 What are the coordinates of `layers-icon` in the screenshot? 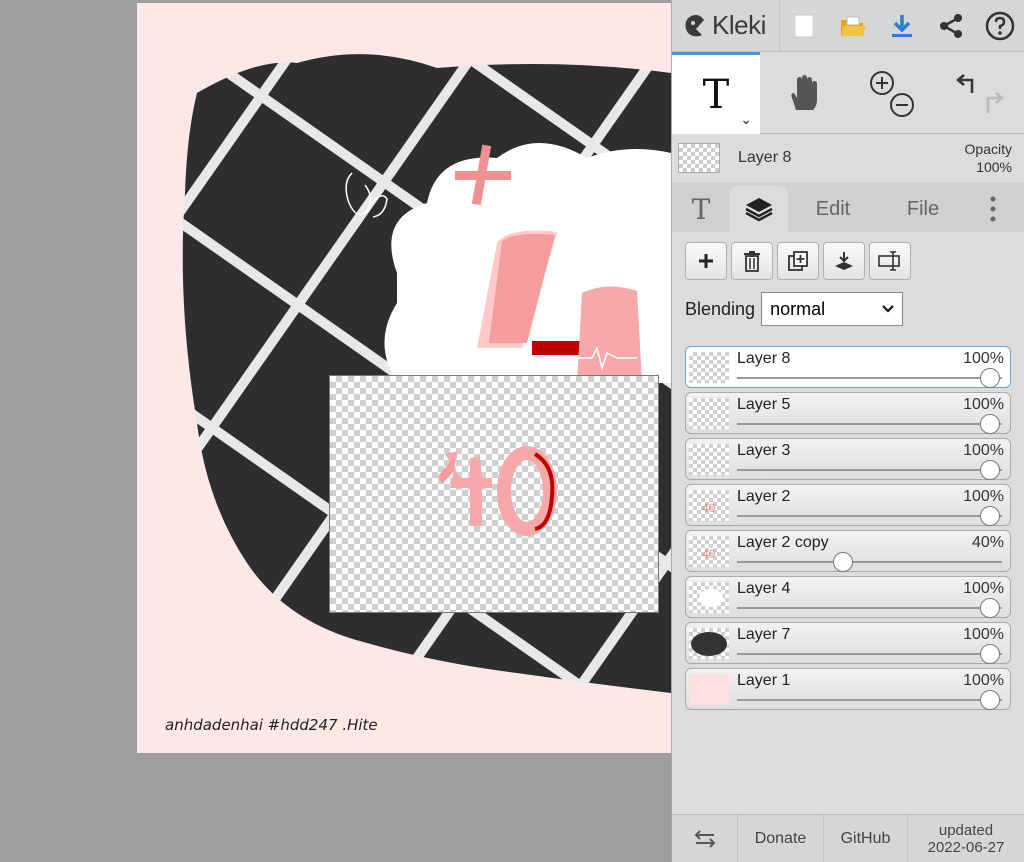 It's located at (759, 210).